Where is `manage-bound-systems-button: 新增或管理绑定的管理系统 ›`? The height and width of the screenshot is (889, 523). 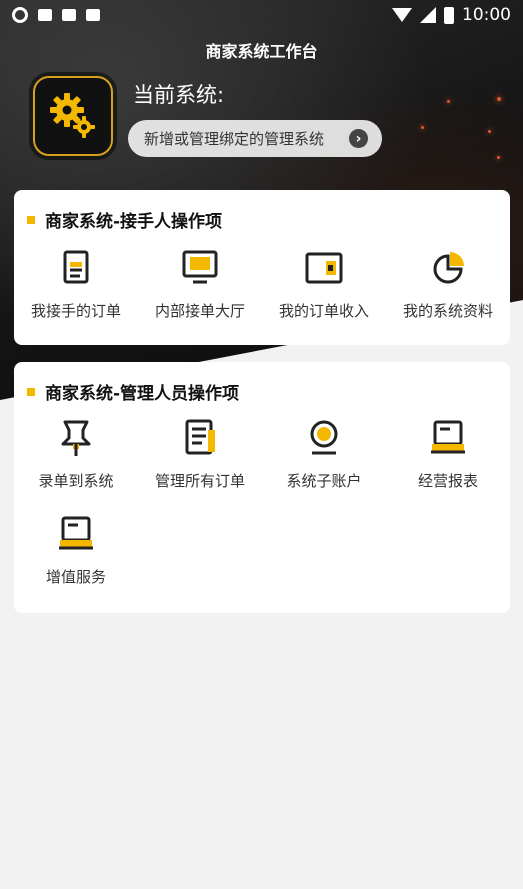 manage-bound-systems-button: 新增或管理绑定的管理系统 › is located at coordinates (255, 138).